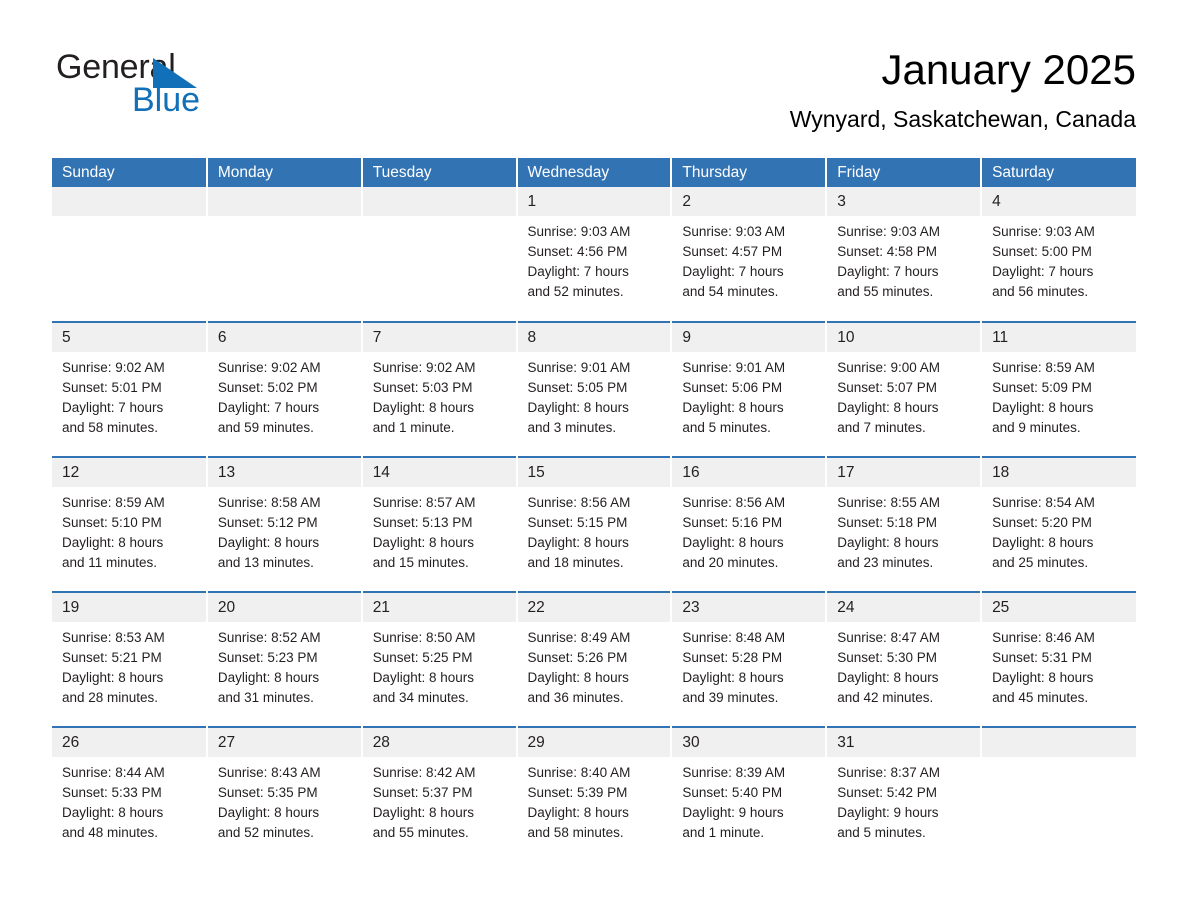 The height and width of the screenshot is (918, 1188). Describe the element at coordinates (749, 172) in the screenshot. I see `weekday-header-thursday: Thursday` at that location.